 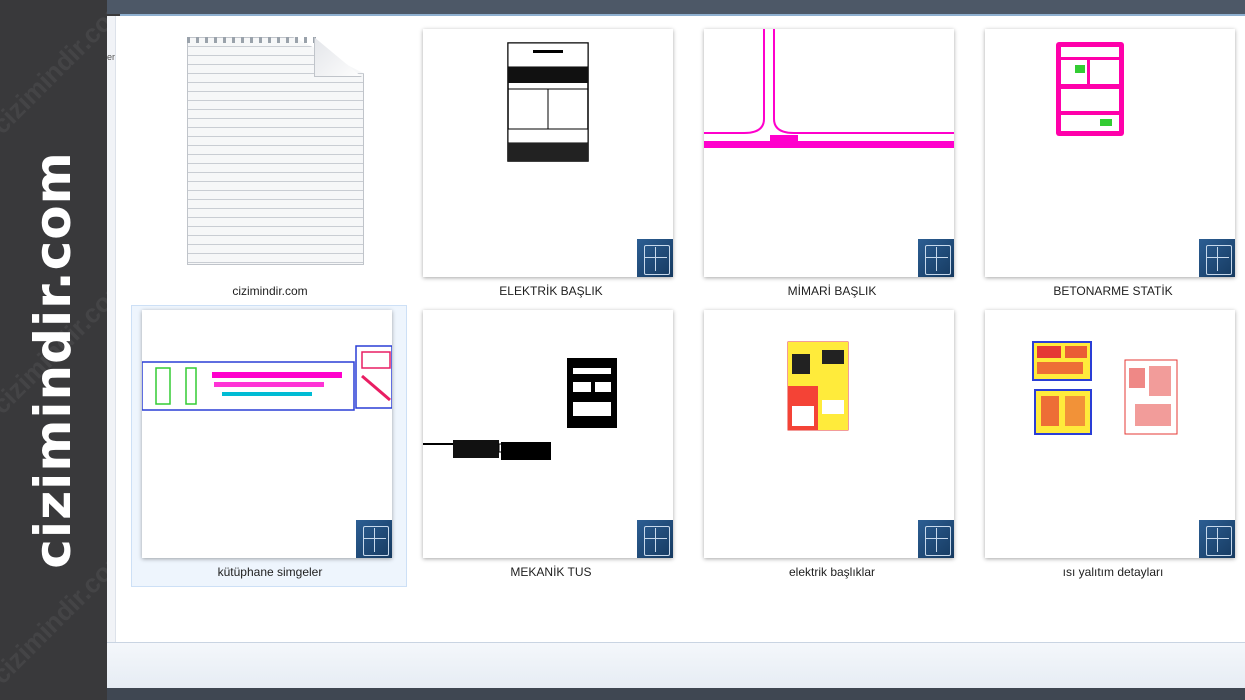 What do you see at coordinates (548, 102) in the screenshot?
I see `title-block-preview` at bounding box center [548, 102].